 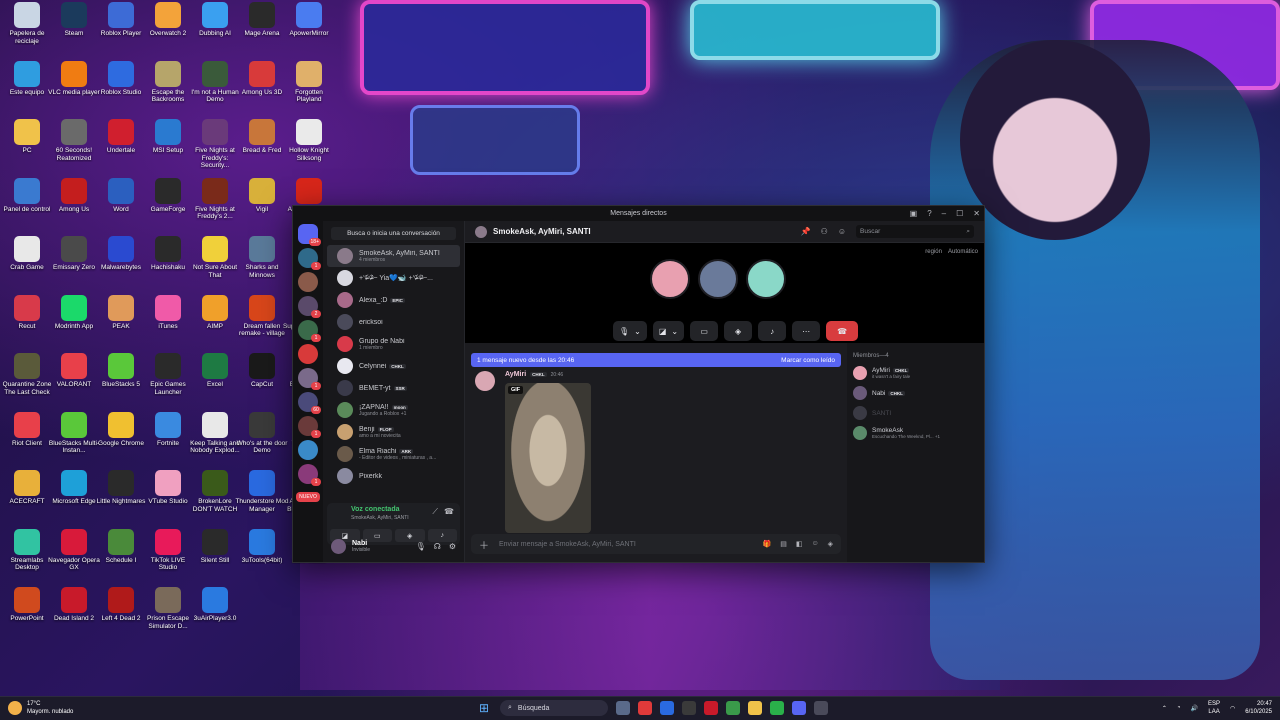 I want to click on desktop-shortcut: Vigil, so click(x=262, y=195).